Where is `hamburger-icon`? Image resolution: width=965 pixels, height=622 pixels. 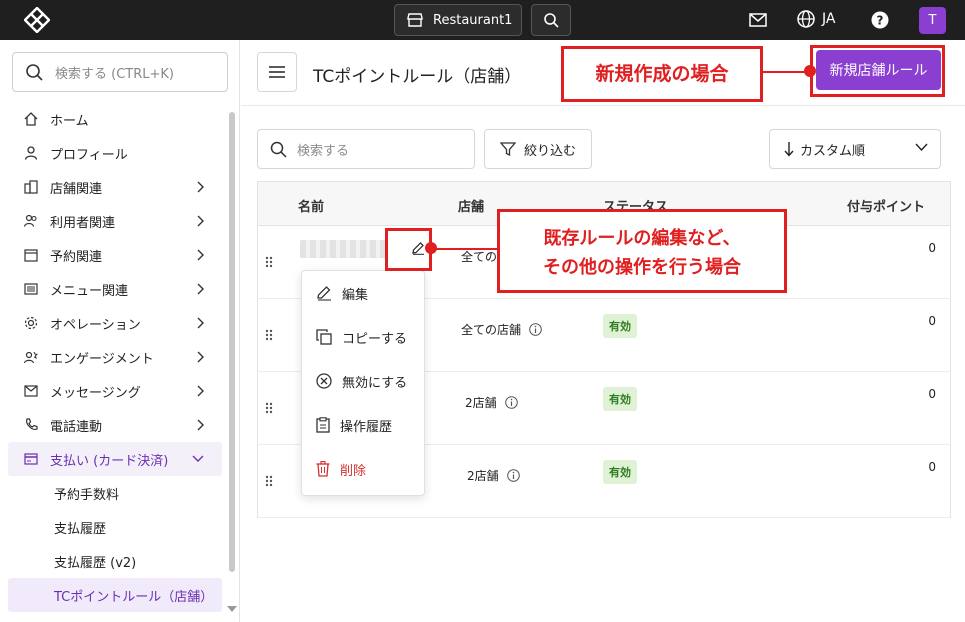
hamburger-icon is located at coordinates (277, 72).